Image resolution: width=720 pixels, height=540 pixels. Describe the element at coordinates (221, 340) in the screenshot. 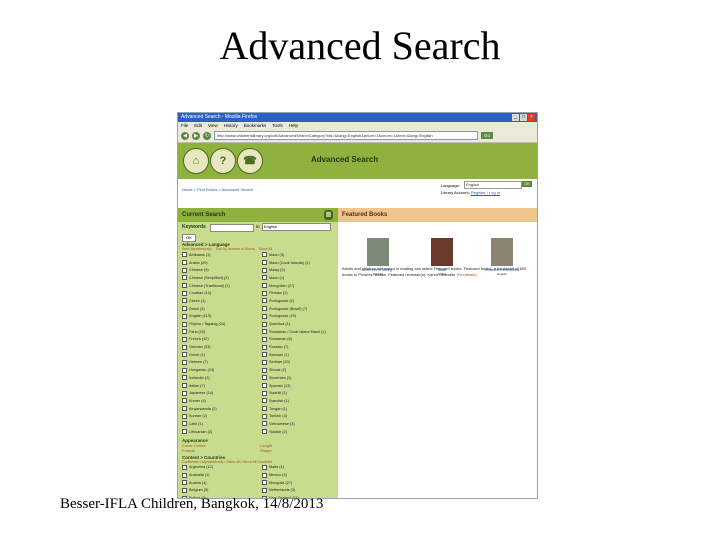

I see `checkbox-item: French (42)` at that location.